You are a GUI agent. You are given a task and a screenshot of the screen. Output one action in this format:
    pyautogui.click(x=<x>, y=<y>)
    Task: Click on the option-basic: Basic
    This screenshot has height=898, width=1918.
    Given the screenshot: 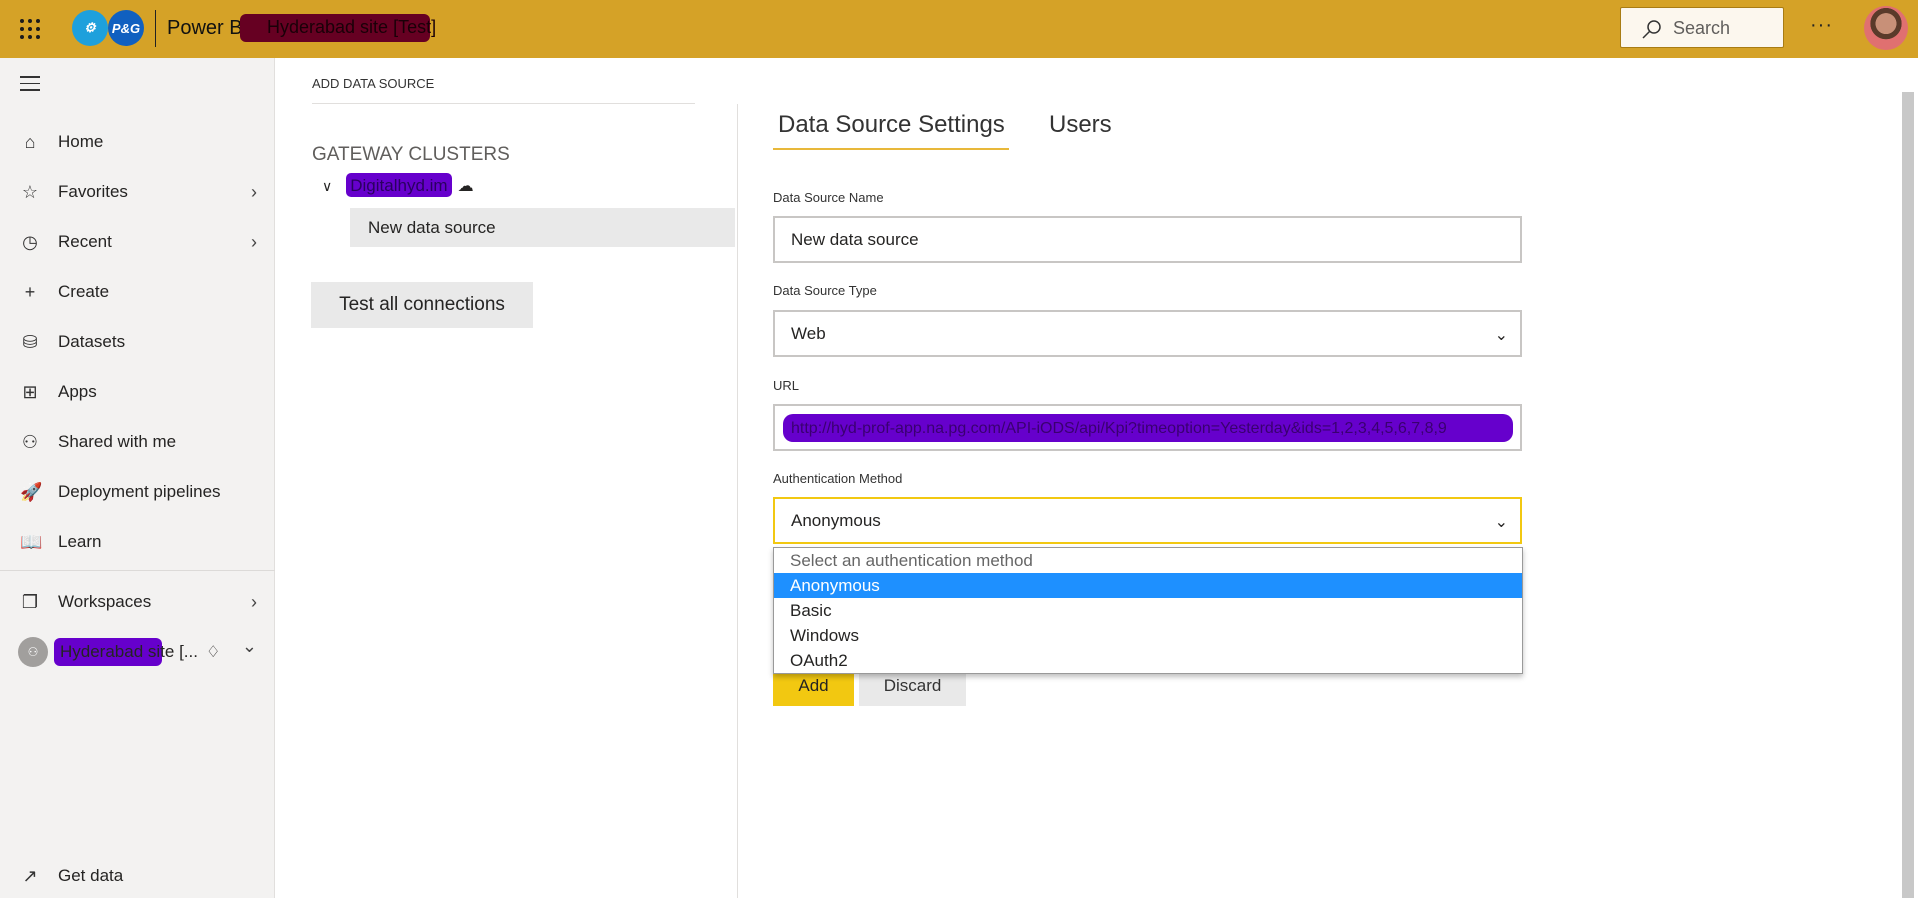 What is the action you would take?
    pyautogui.click(x=1148, y=610)
    